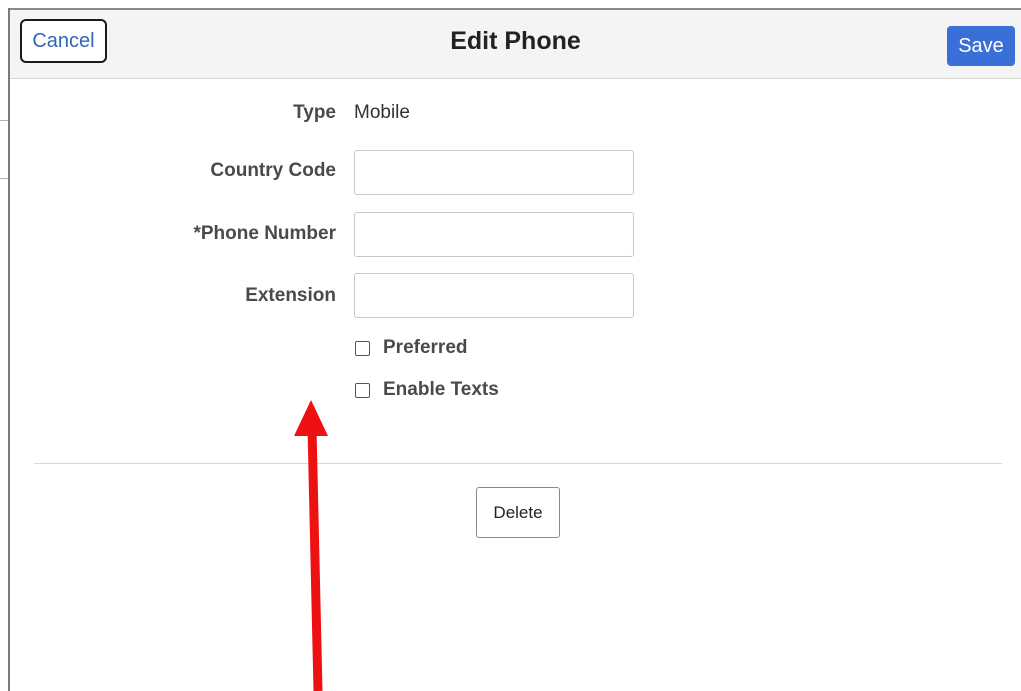  What do you see at coordinates (311, 418) in the screenshot?
I see `annotation-arrow-head` at bounding box center [311, 418].